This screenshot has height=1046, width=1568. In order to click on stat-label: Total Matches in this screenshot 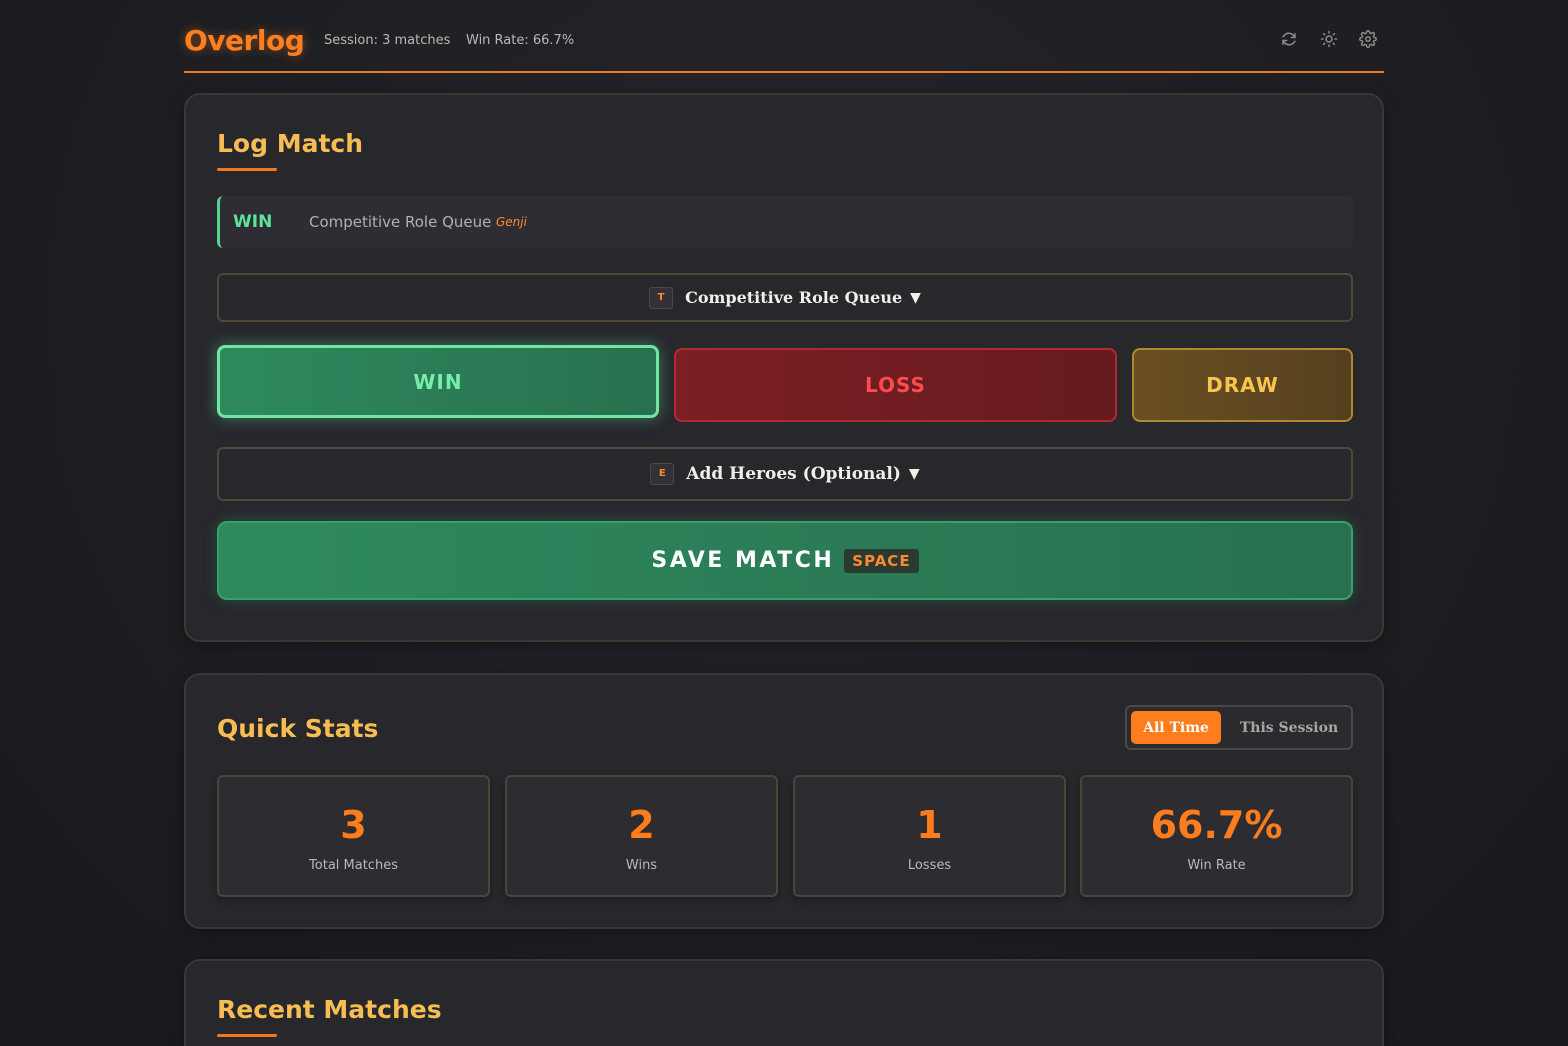, I will do `click(353, 865)`.